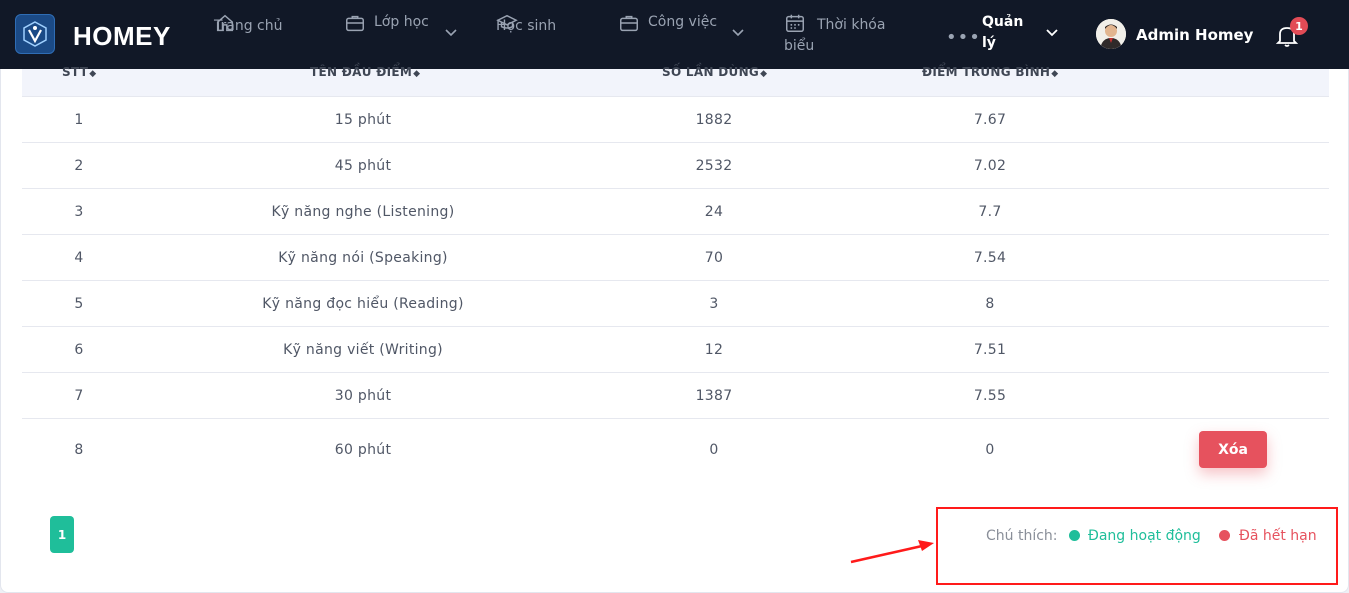  I want to click on table-row: 2 45 phút 2532 7.02, so click(675, 166).